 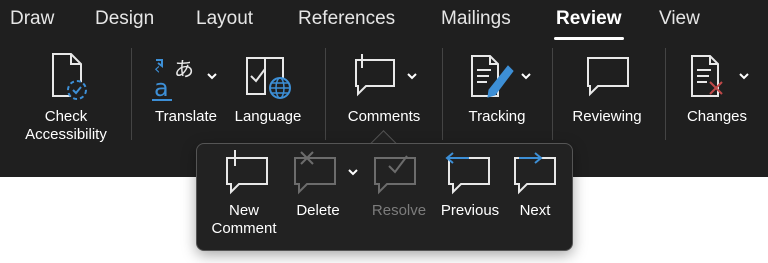 I want to click on check-accessibility-button: Check Accessibility, so click(x=66, y=97).